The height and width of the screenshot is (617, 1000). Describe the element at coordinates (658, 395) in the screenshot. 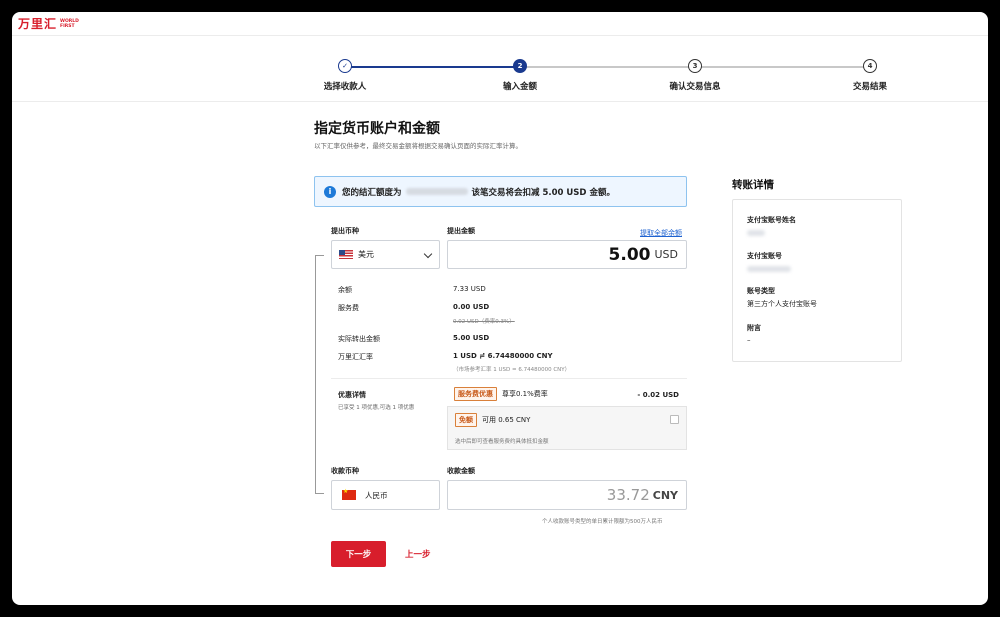

I see `fee-discount-amount: - 0.02 USD` at that location.